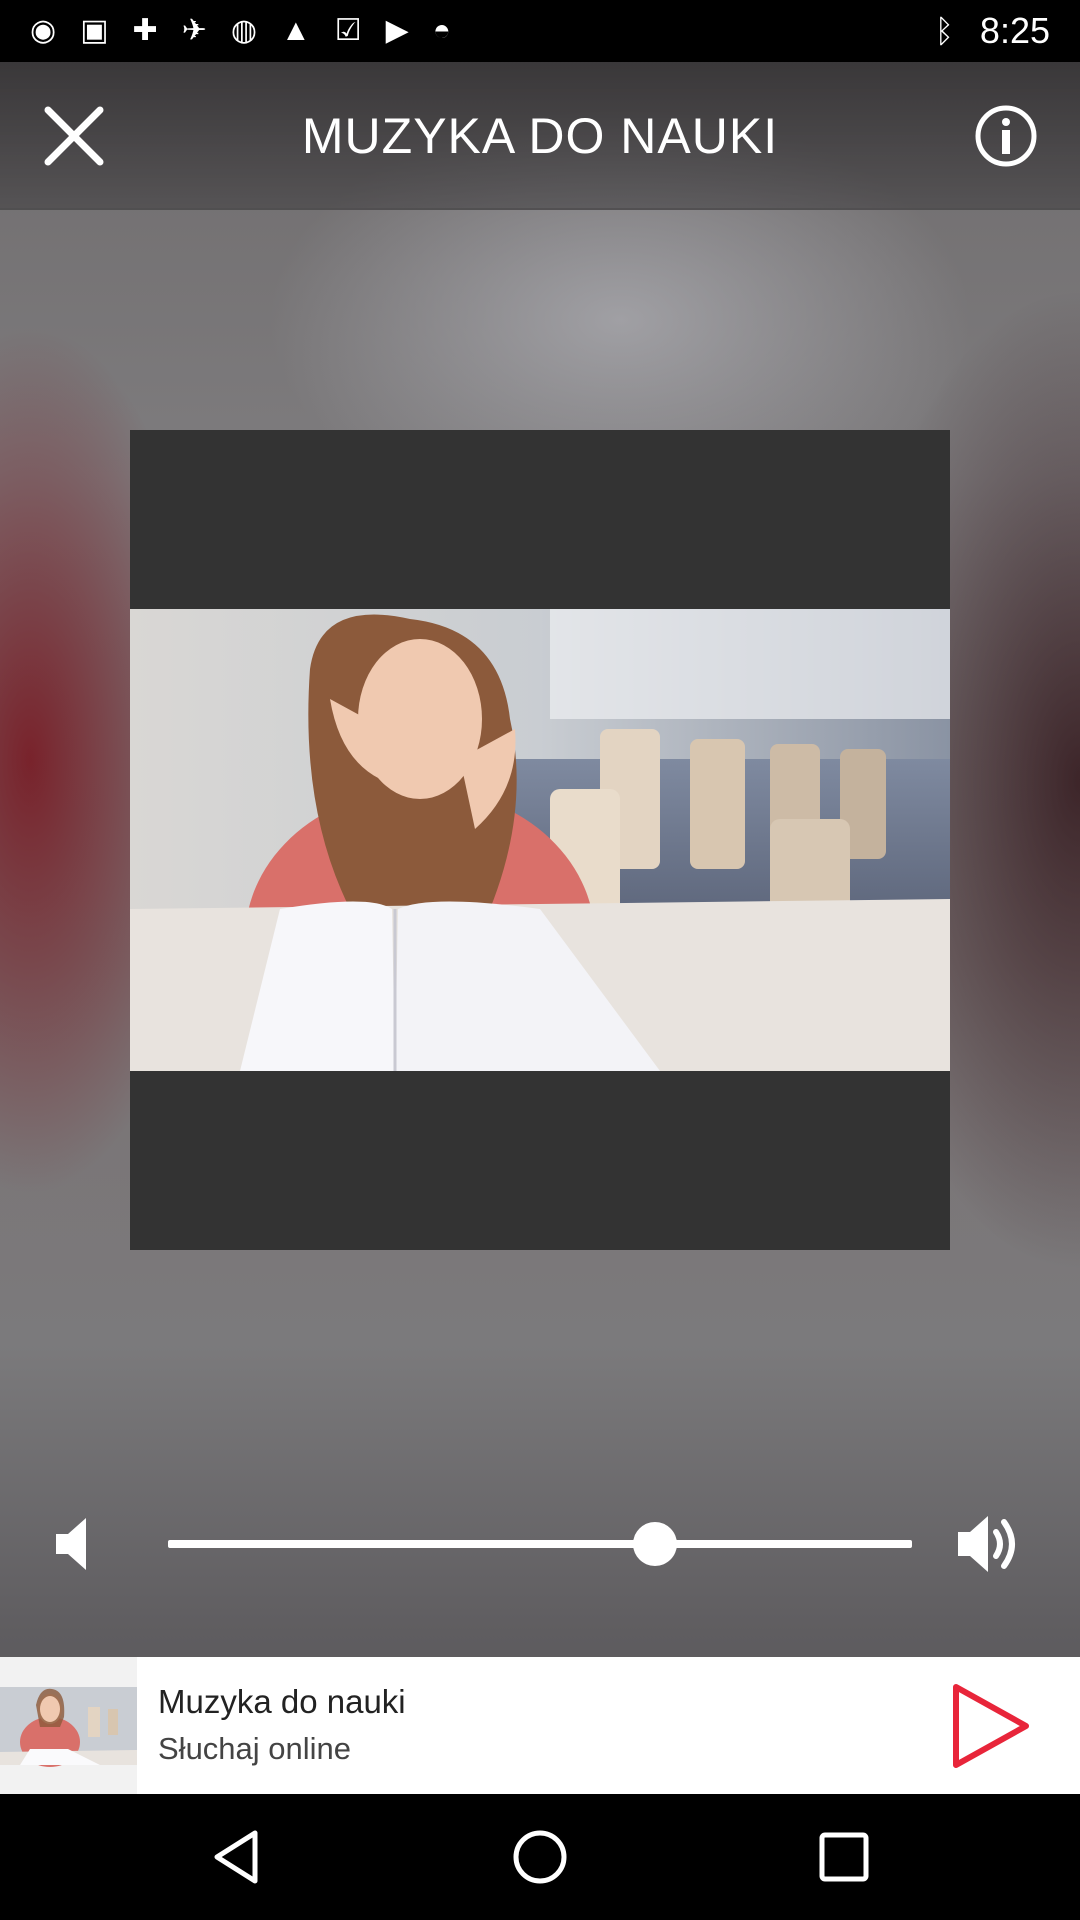 The height and width of the screenshot is (1920, 1080). I want to click on nav-back-button, so click(237, 1857).